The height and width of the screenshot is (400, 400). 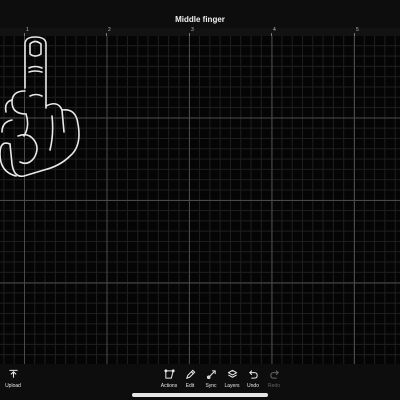 I want to click on actions-icon, so click(x=169, y=374).